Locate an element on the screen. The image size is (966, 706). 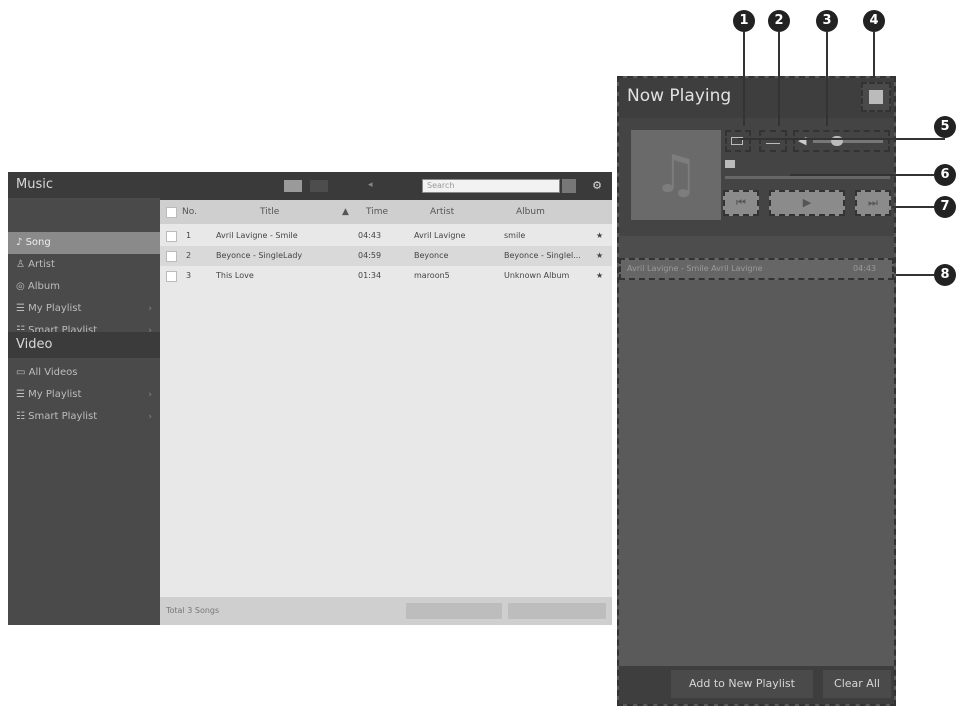
song-count: Total 3 Songs is located at coordinates (193, 610).